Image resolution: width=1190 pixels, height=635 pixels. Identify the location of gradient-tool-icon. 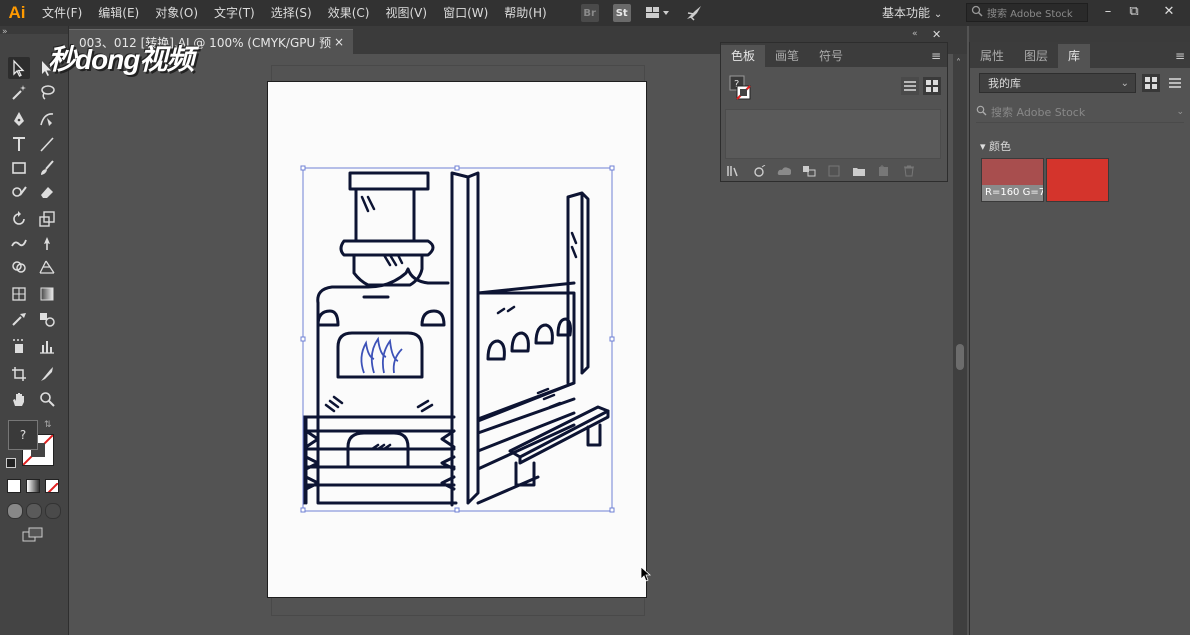
(47, 294).